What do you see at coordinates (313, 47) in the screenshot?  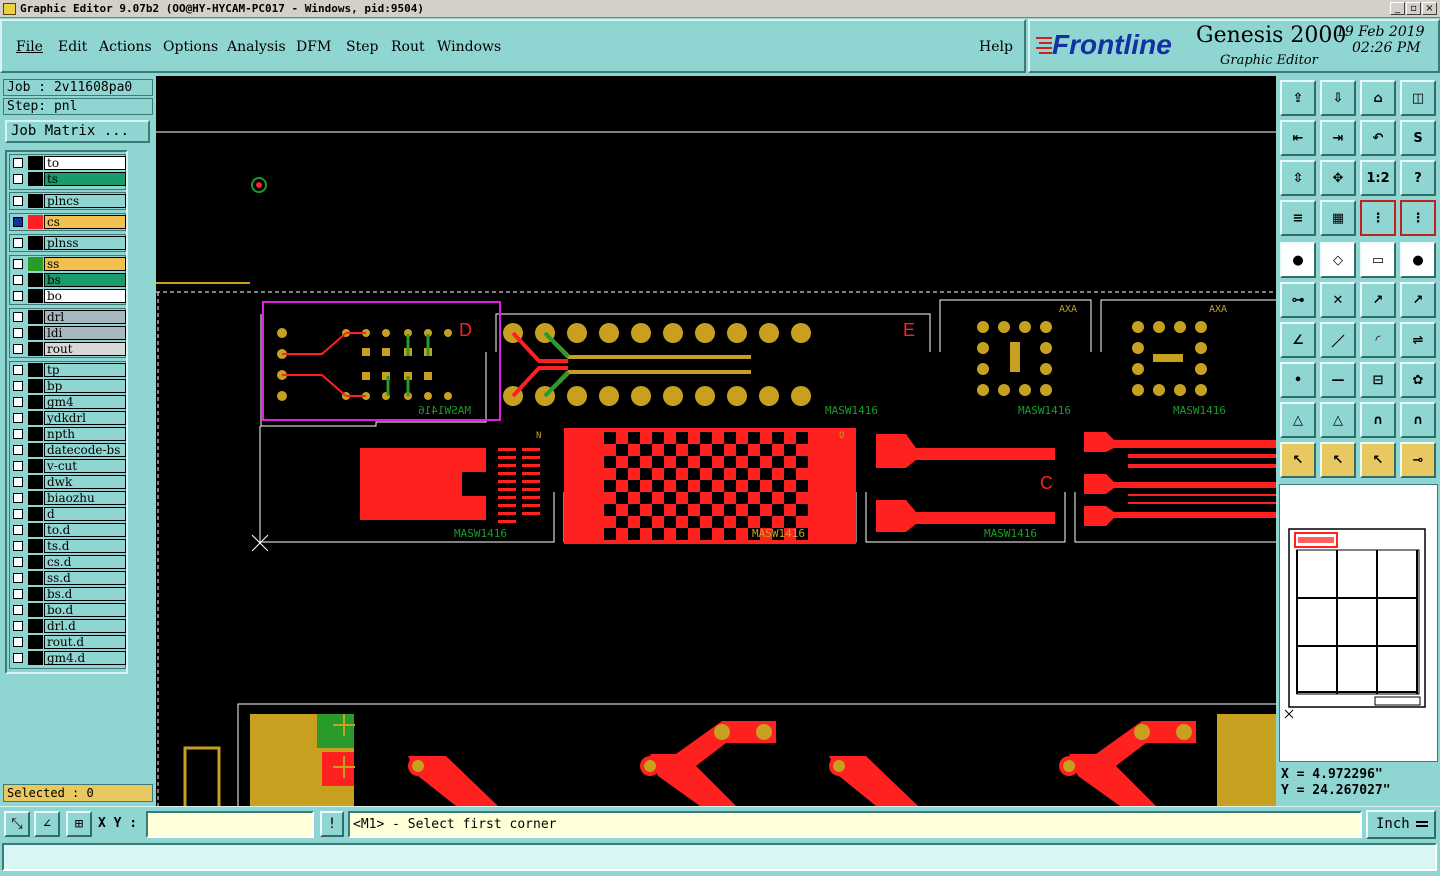 I see `menu-dfm: DFM` at bounding box center [313, 47].